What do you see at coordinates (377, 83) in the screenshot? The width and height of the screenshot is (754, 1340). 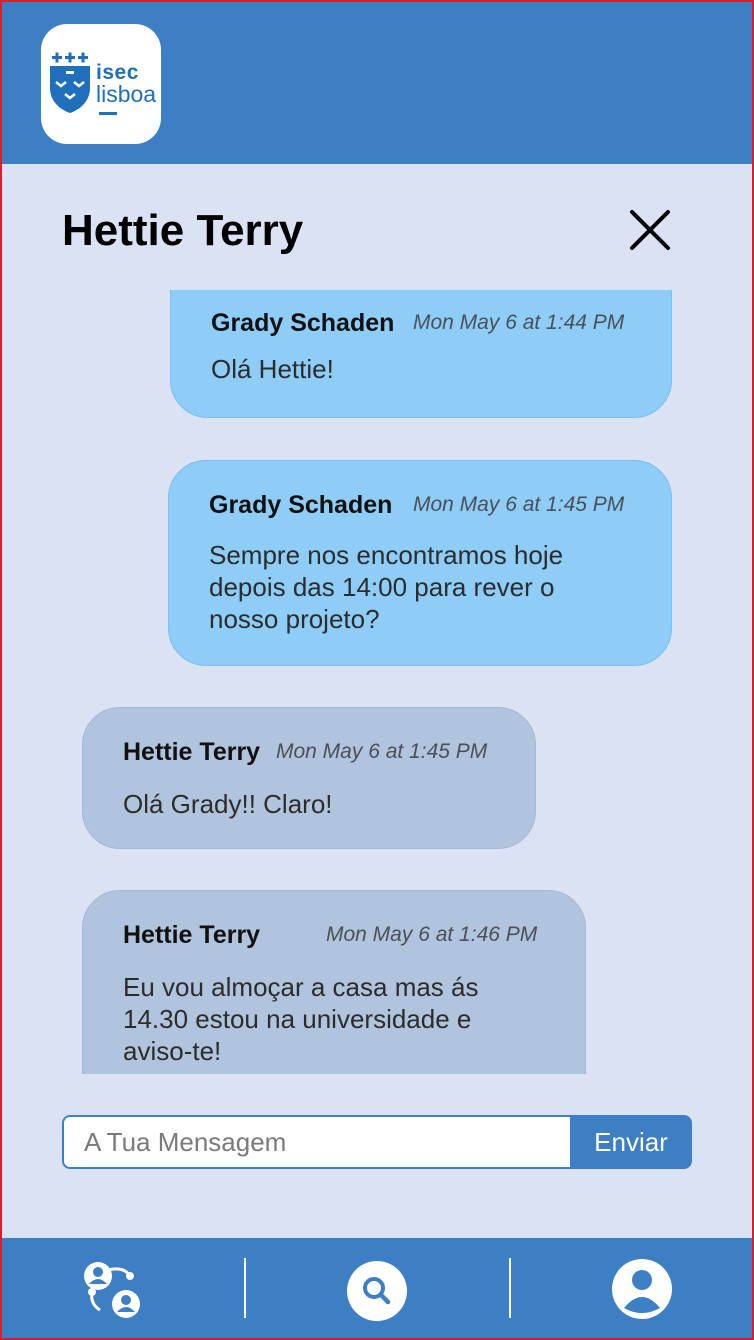 I see `top-bar: isec lisboa` at bounding box center [377, 83].